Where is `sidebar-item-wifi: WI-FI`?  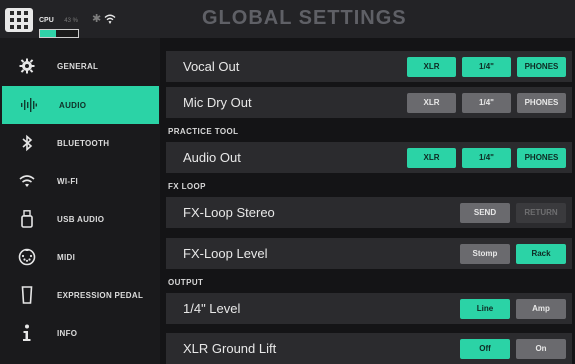
sidebar-item-wifi: WI-FI is located at coordinates (80, 181).